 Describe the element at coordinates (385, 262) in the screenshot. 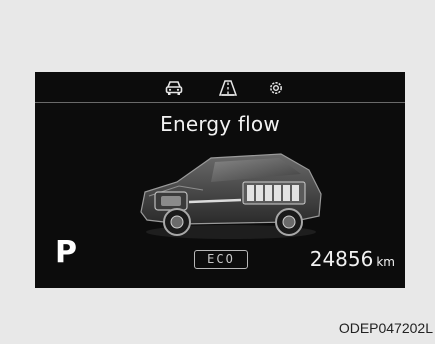

I see `odometer-unit: km` at that location.